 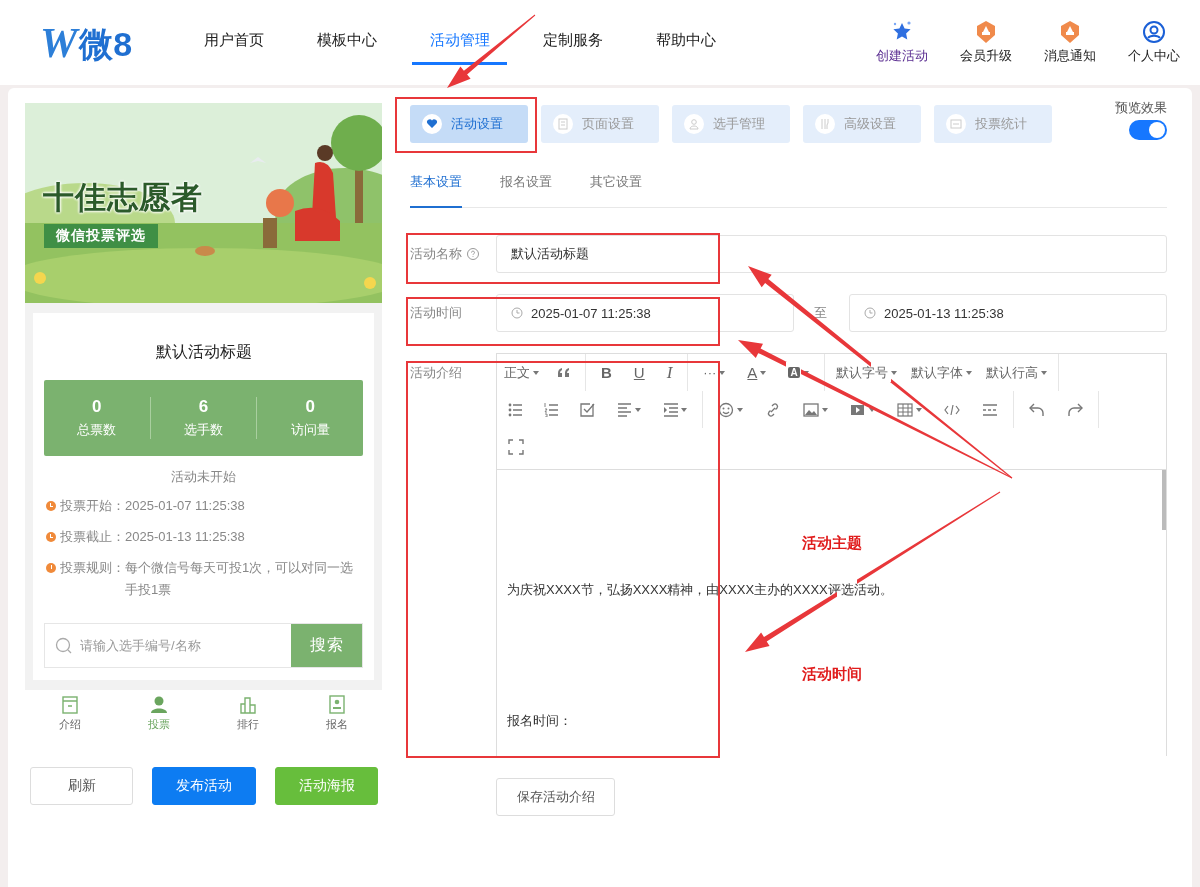 I want to click on sub-tab: 基本设置, so click(x=436, y=185).